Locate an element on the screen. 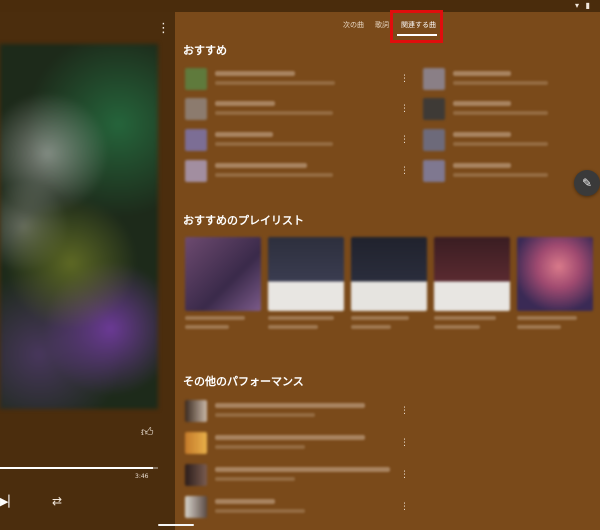 This screenshot has height=530, width=600. thumb-up-icon: 👍︎ is located at coordinates (148, 432).